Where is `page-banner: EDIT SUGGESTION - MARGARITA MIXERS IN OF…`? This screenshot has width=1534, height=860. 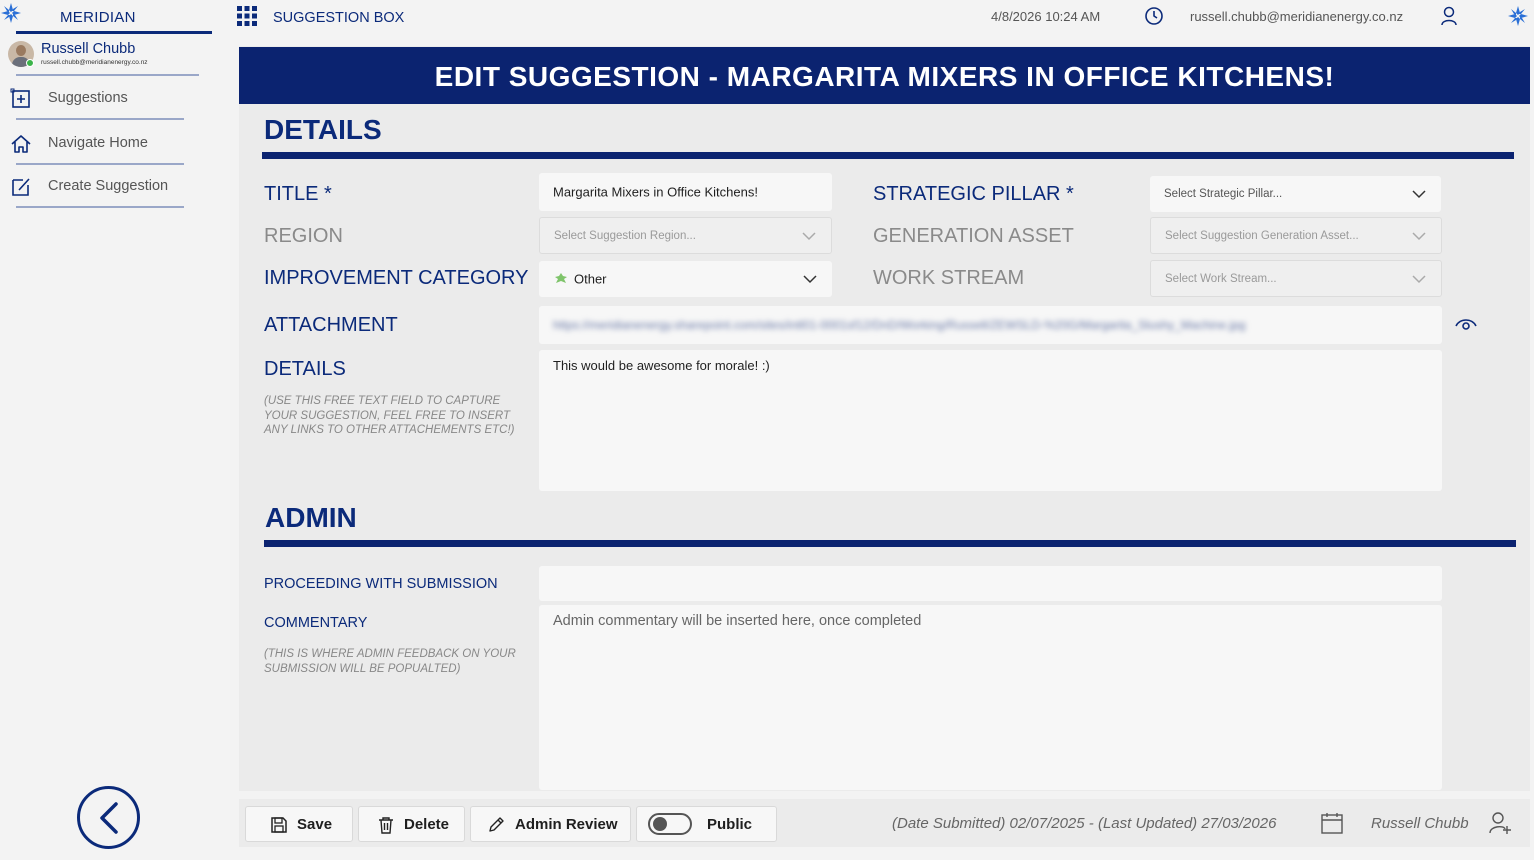 page-banner: EDIT SUGGESTION - MARGARITA MIXERS IN OF… is located at coordinates (884, 75).